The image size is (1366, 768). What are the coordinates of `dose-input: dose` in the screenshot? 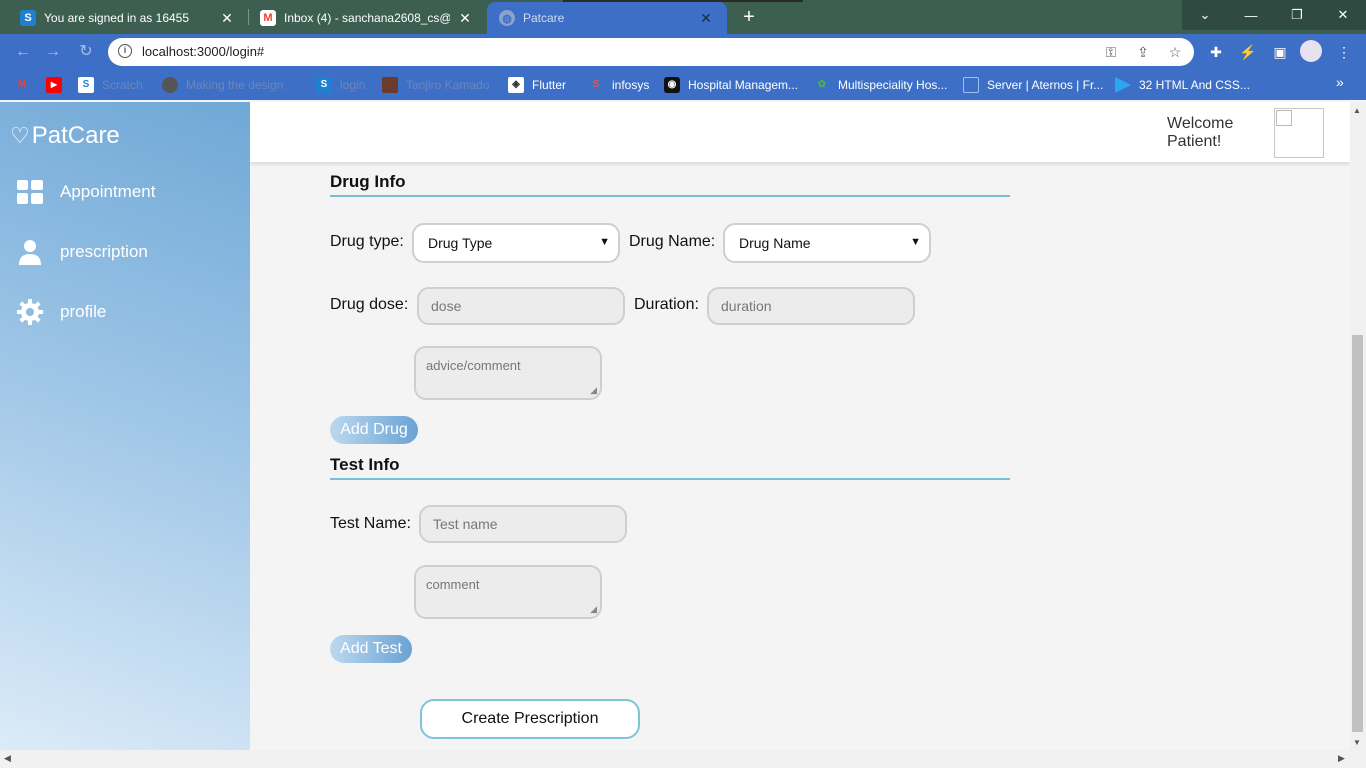 It's located at (521, 306).